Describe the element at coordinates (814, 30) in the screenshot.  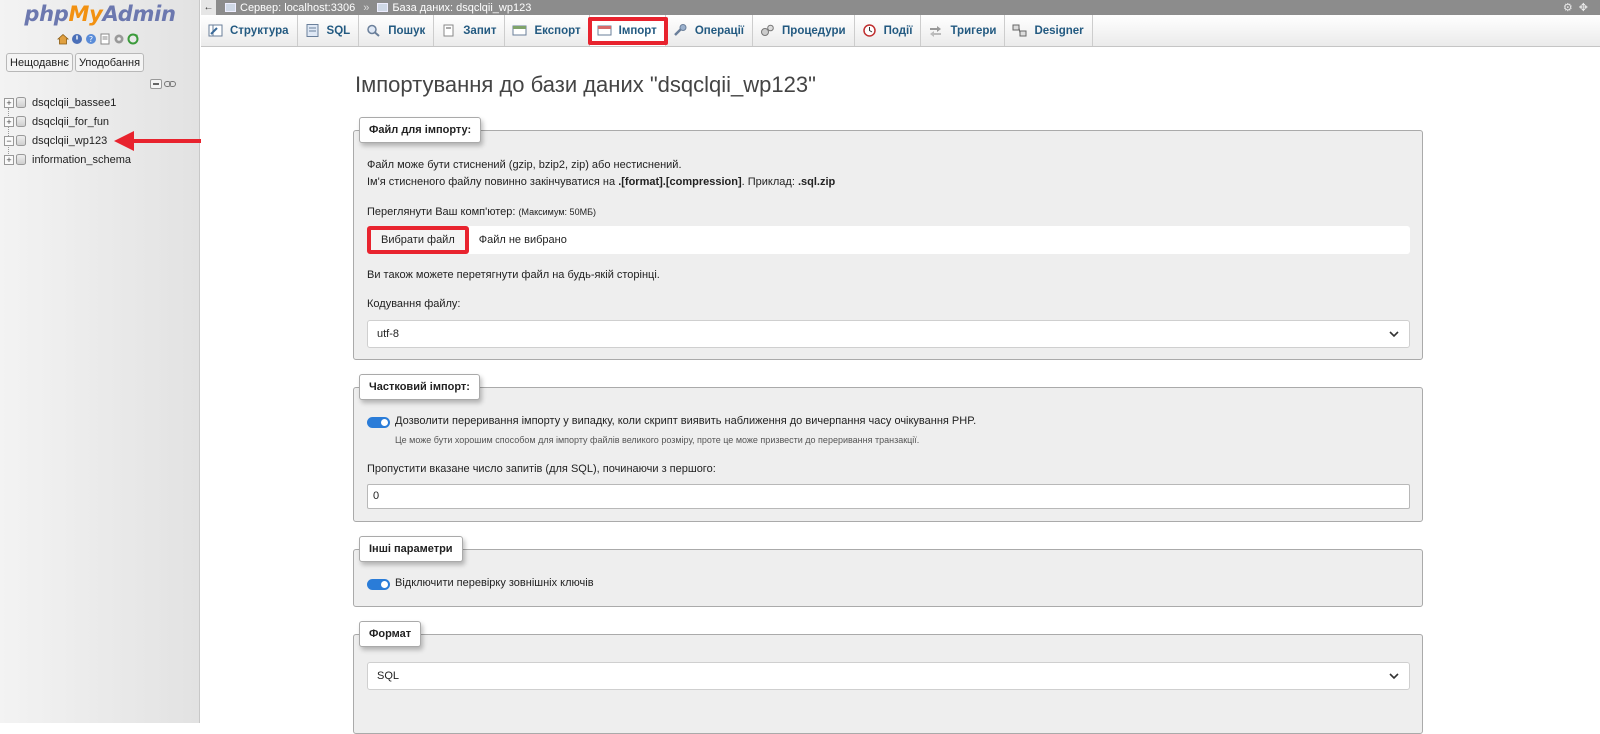
I see `tab-label: Процедури` at that location.